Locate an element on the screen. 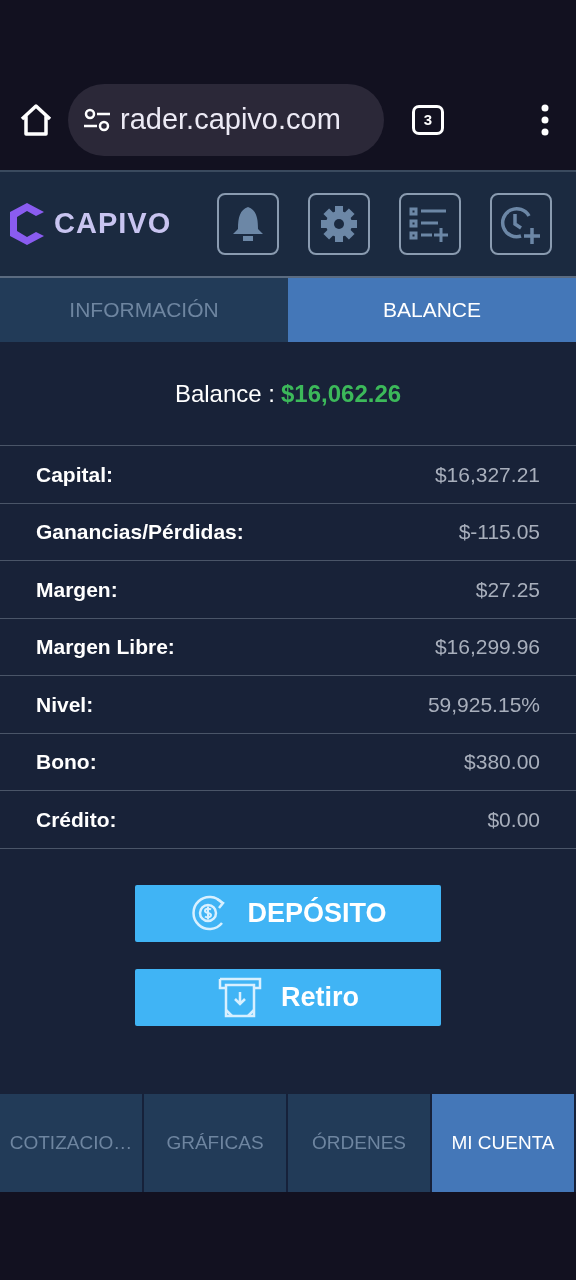 The image size is (576, 1280). row-value: 59,925.15% is located at coordinates (483, 704).